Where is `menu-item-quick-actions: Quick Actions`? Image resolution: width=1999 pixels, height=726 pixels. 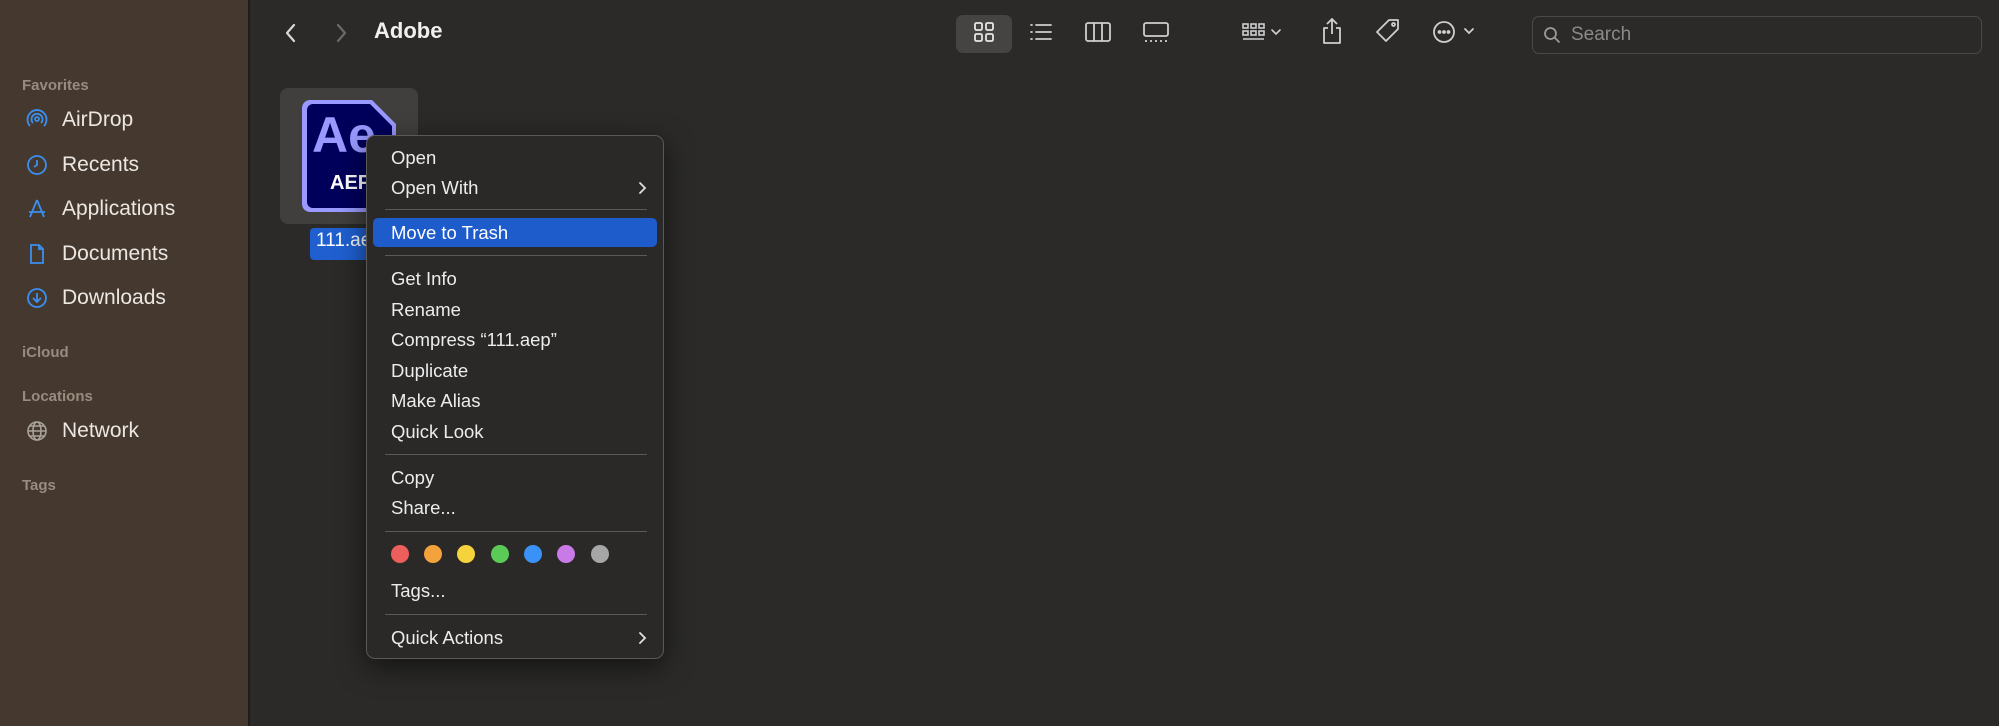
menu-item-quick-actions: Quick Actions is located at coordinates (515, 637).